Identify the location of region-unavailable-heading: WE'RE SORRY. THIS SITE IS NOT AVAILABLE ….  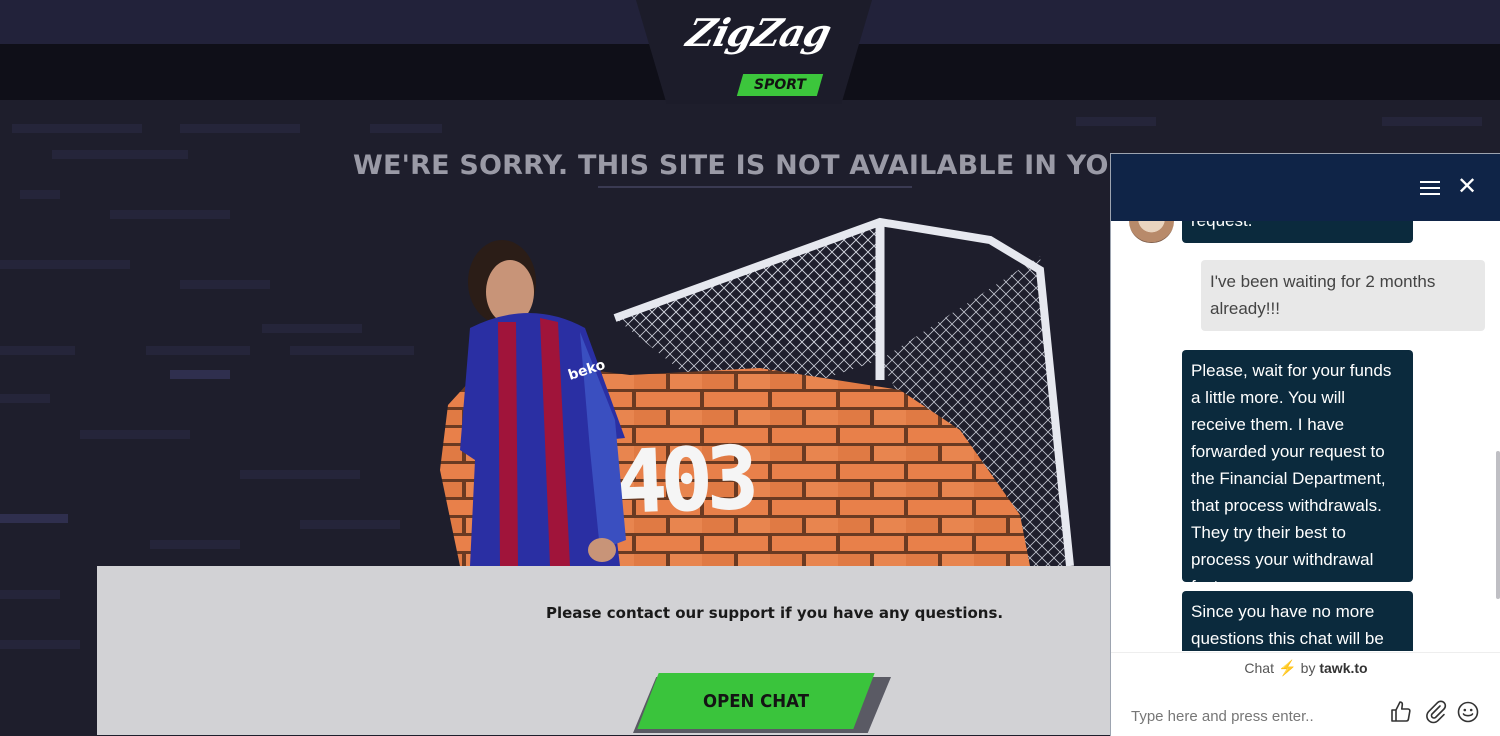
(793, 165).